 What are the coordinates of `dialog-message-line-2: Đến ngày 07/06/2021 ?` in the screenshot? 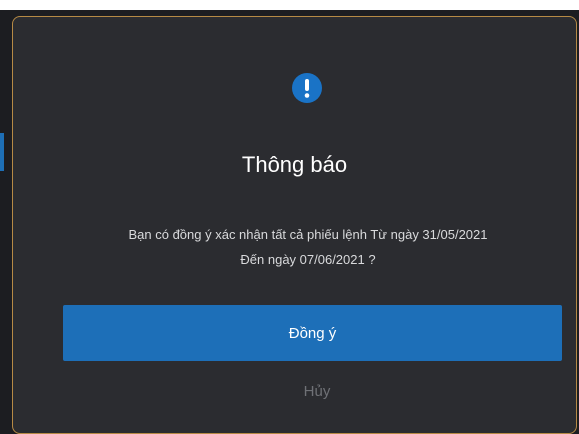 It's located at (308, 259).